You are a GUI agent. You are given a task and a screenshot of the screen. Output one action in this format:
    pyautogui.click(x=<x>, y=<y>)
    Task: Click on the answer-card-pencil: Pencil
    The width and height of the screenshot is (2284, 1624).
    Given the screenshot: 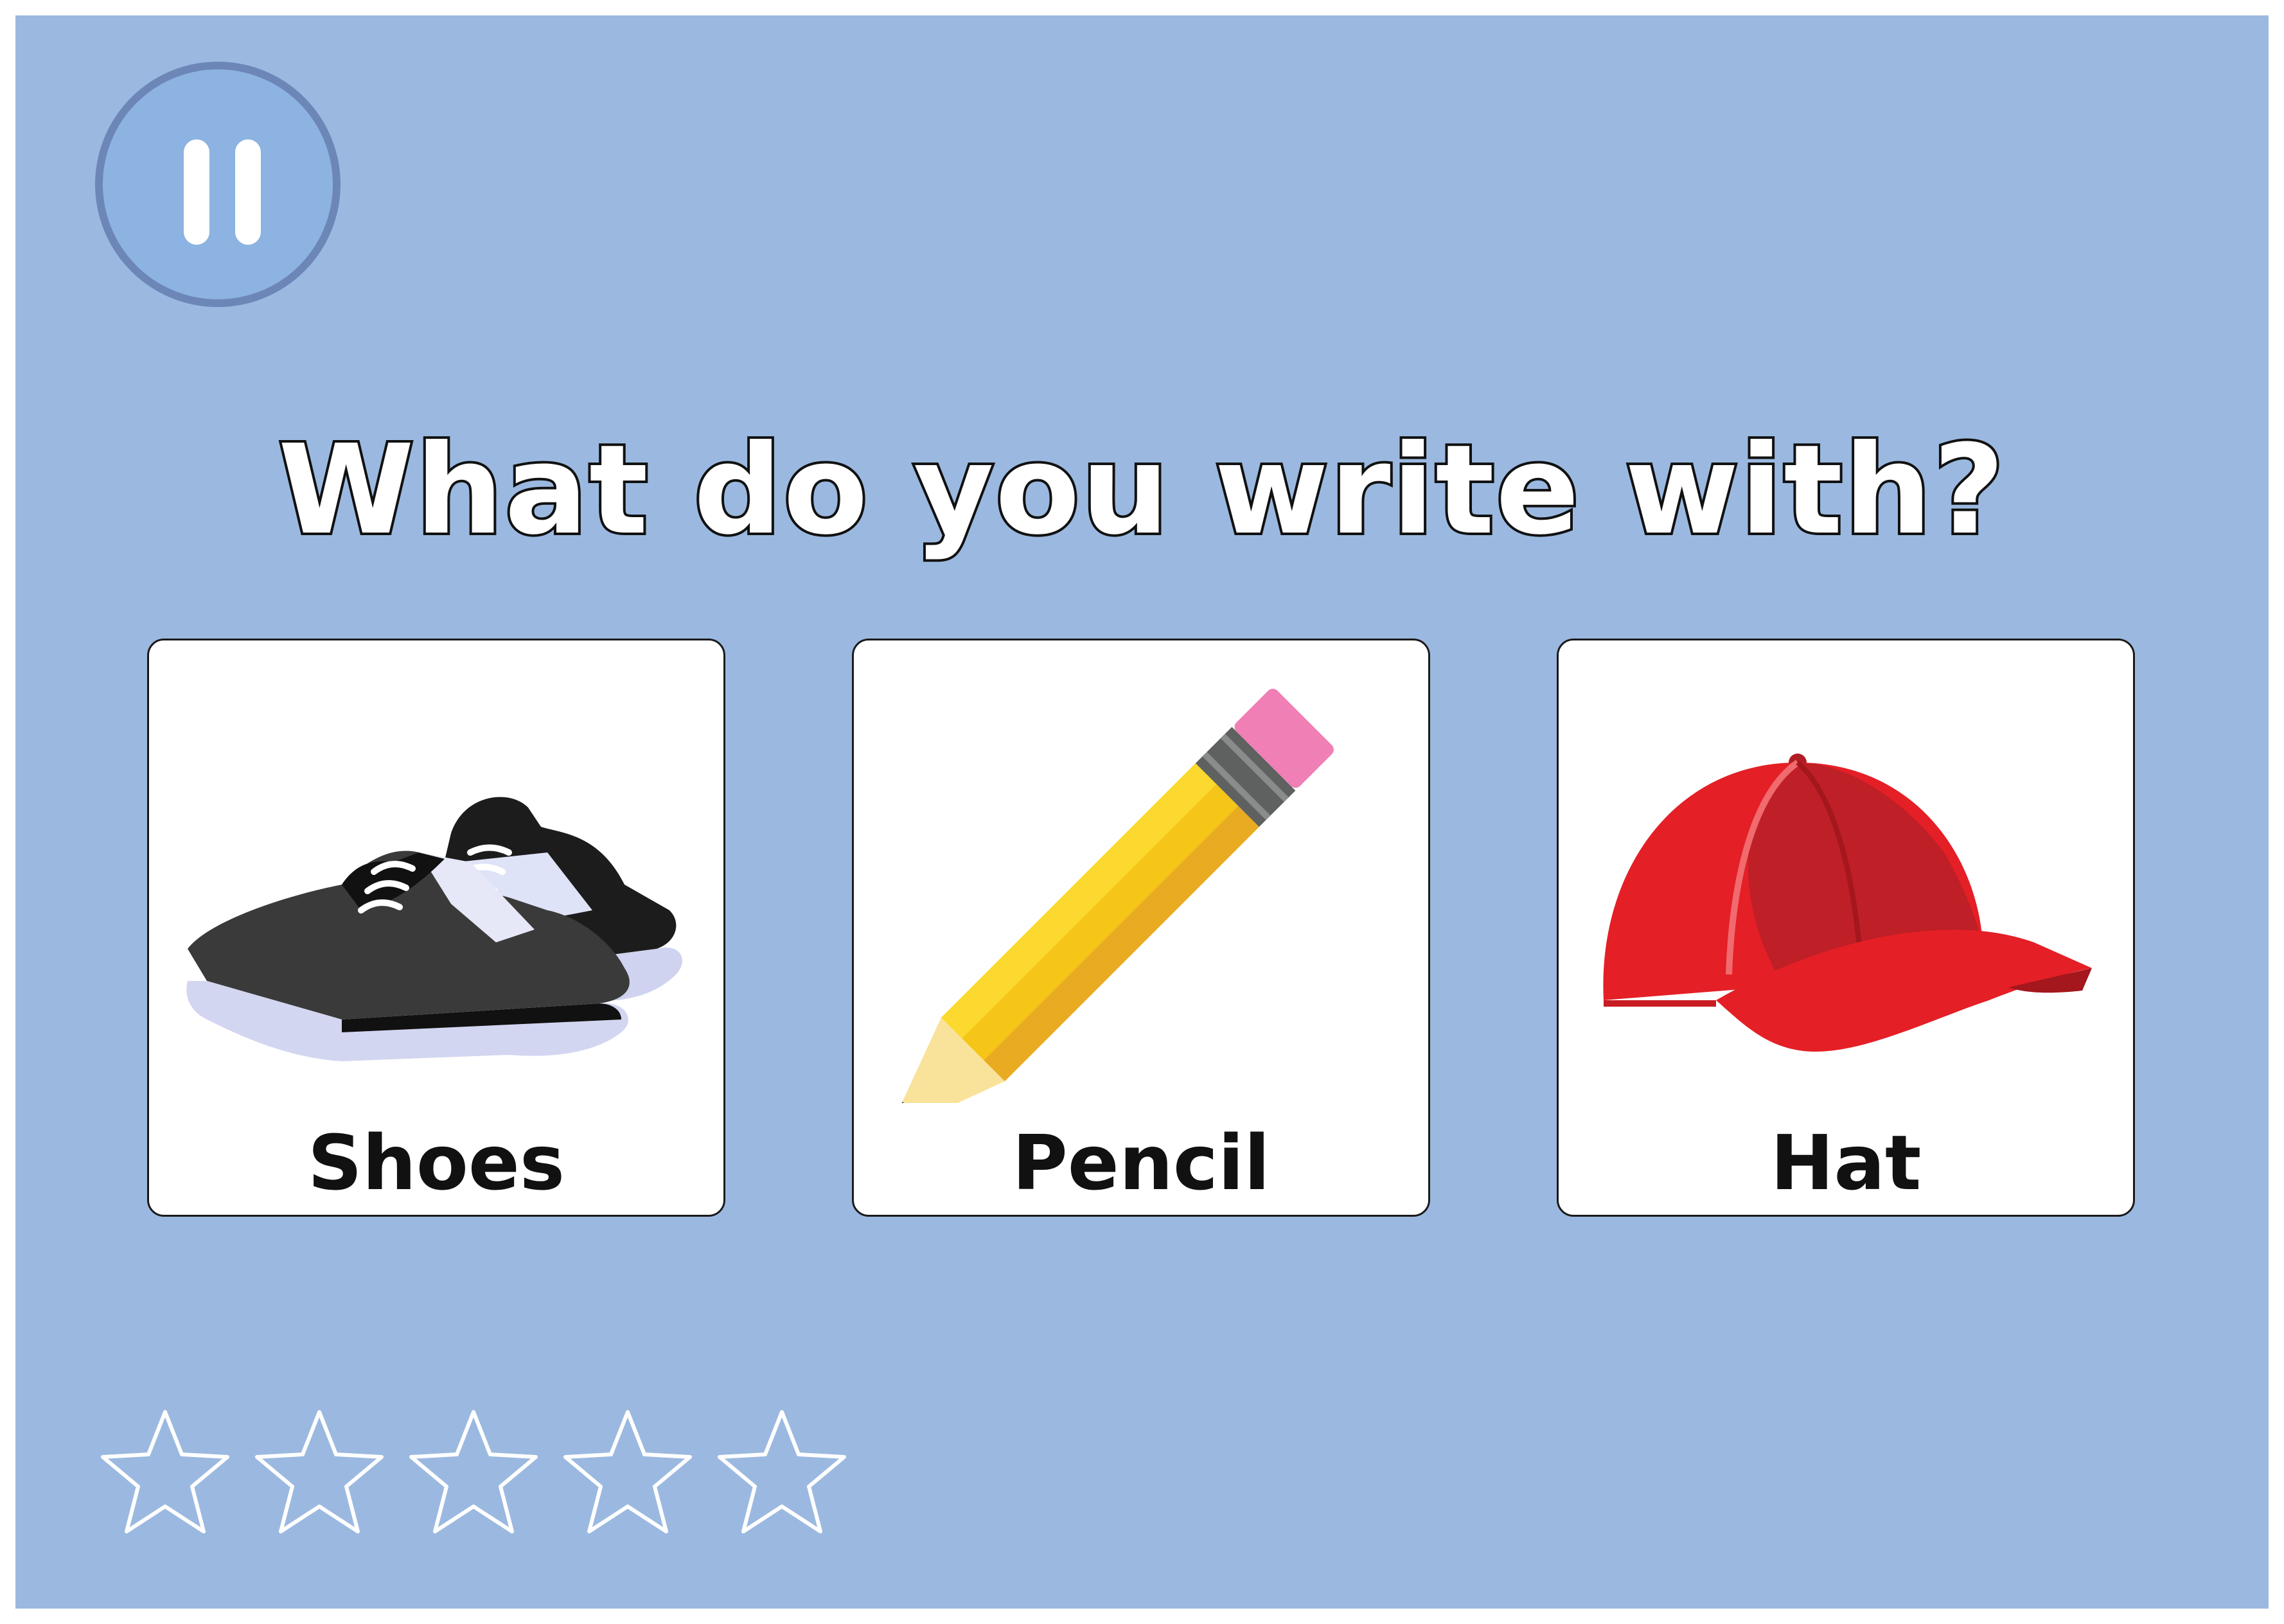 What is the action you would take?
    pyautogui.click(x=1141, y=928)
    